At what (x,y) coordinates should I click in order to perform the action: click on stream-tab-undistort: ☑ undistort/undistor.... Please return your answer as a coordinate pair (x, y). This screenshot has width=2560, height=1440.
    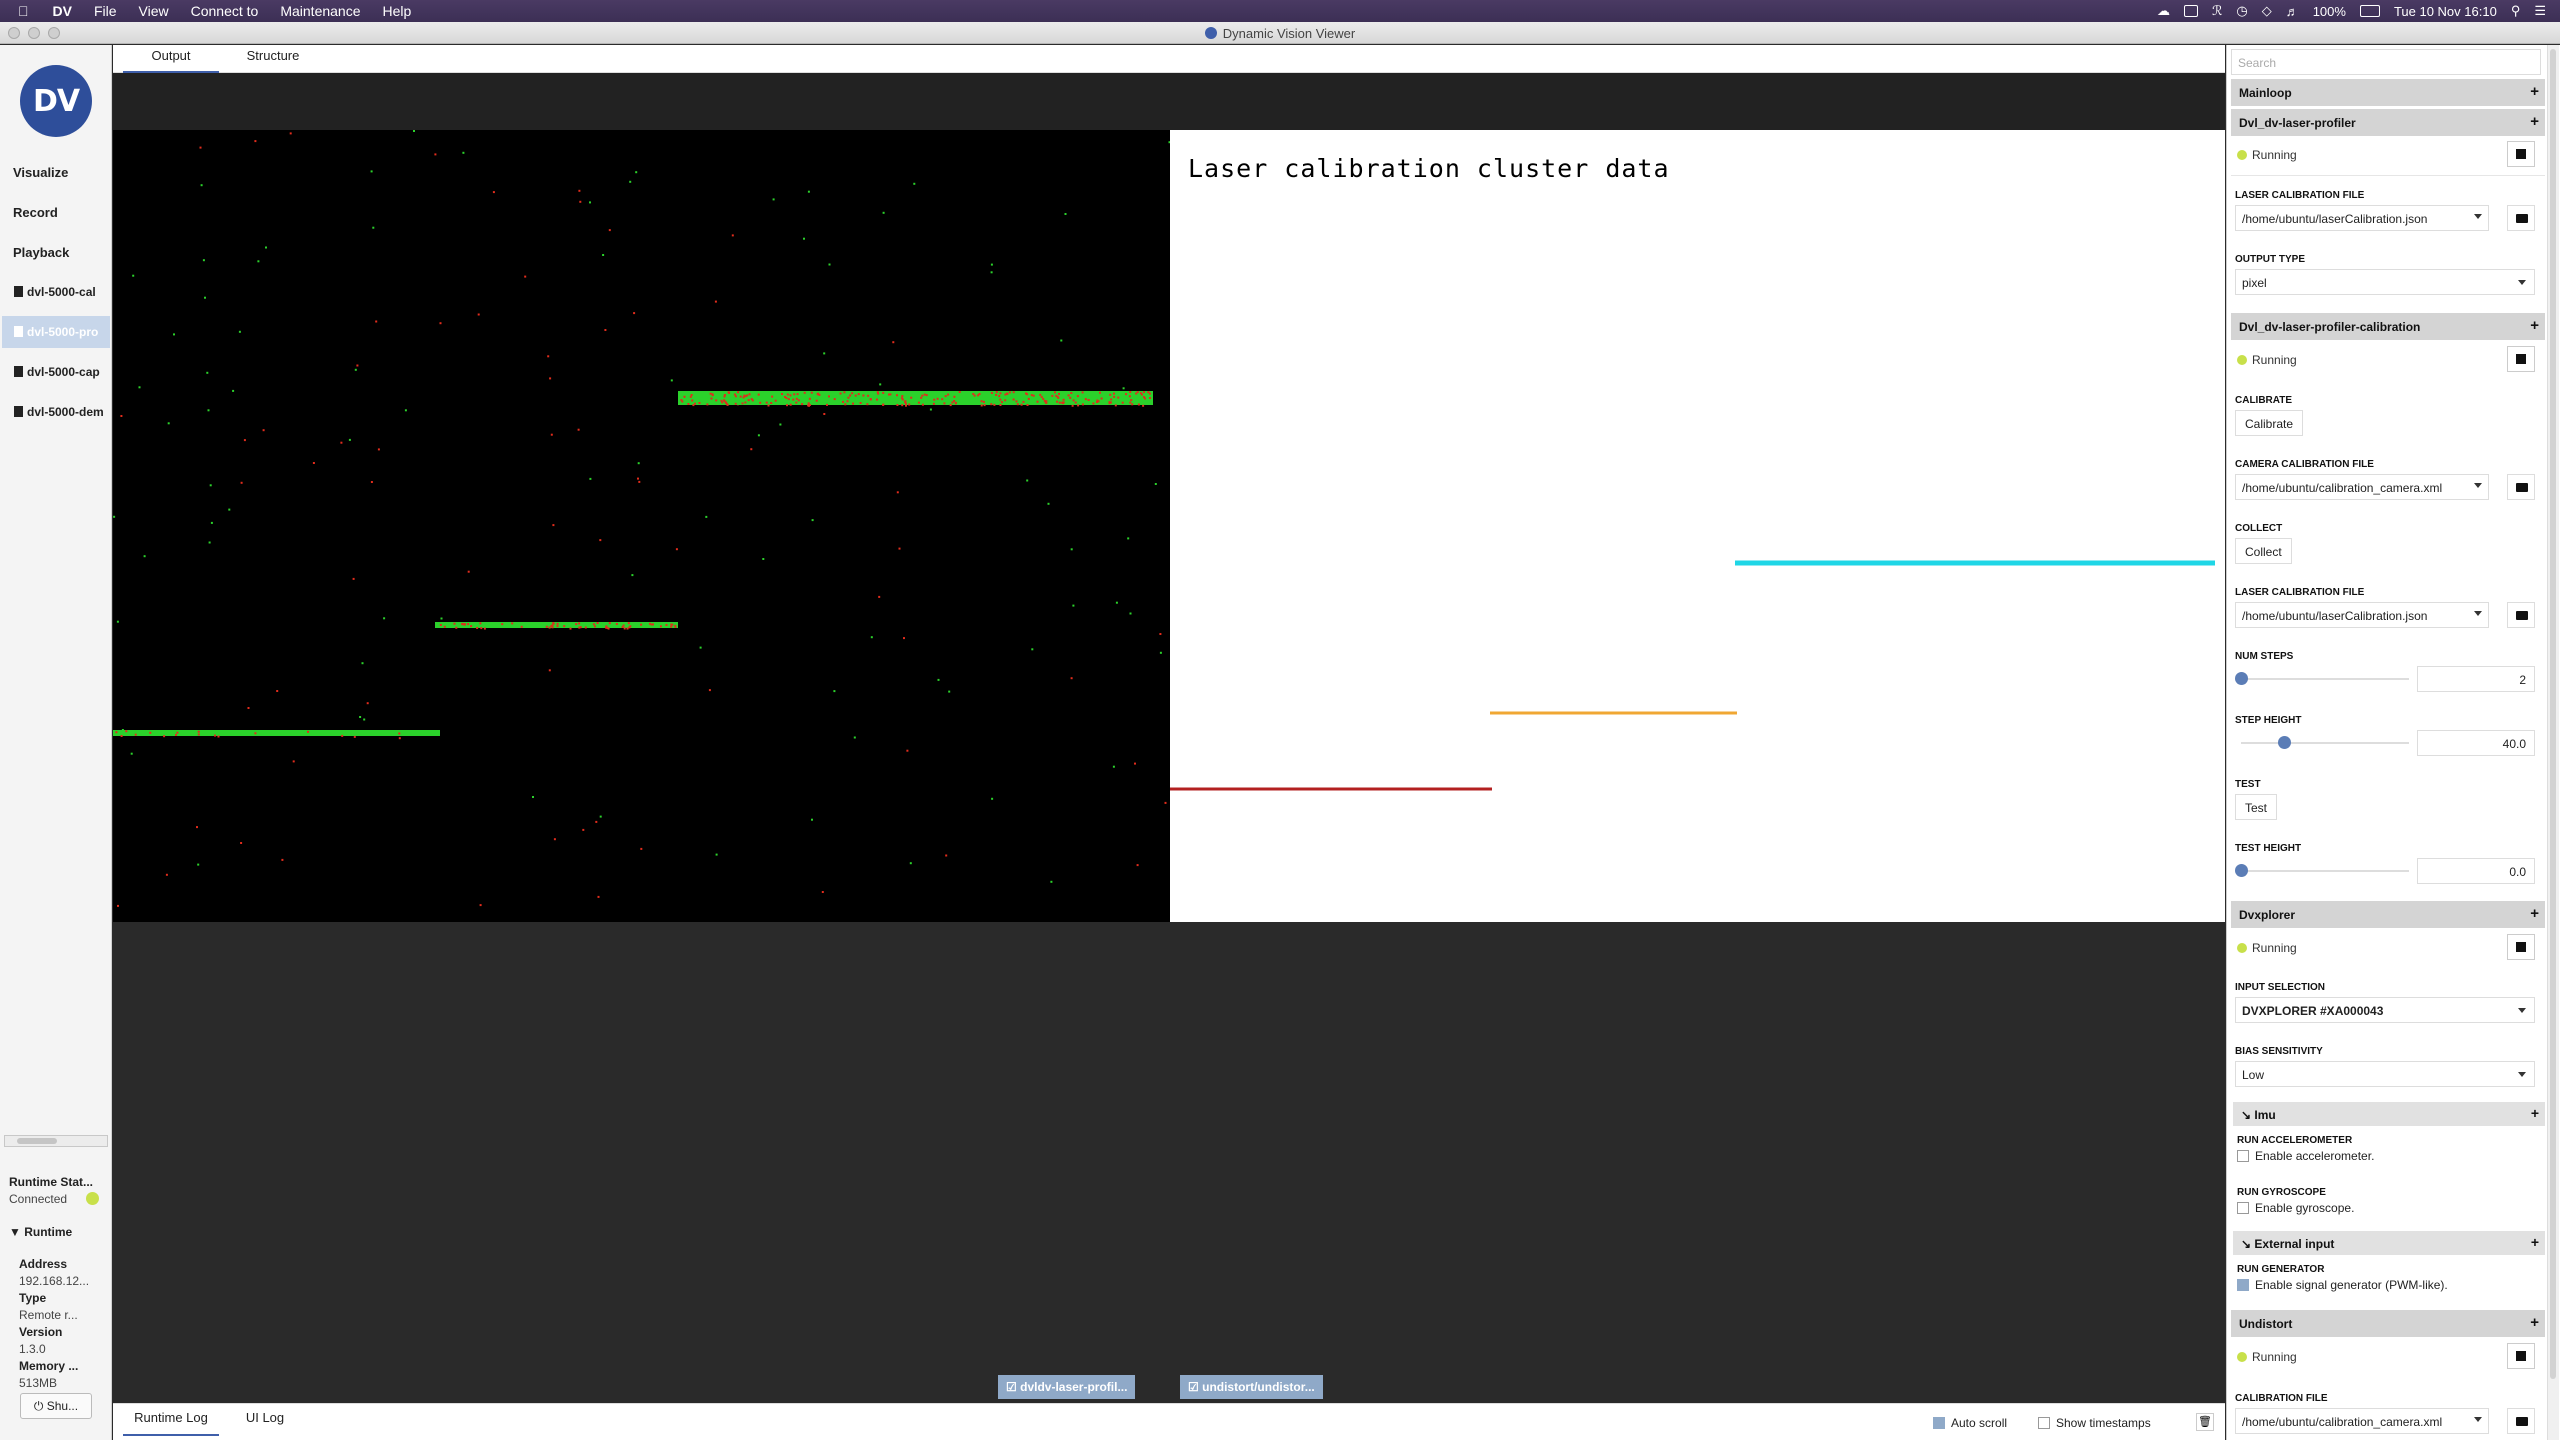
    Looking at the image, I should click on (1251, 1387).